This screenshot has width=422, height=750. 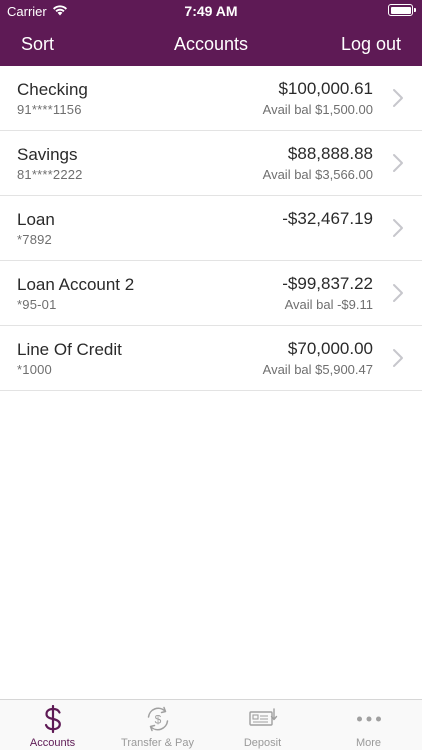 What do you see at coordinates (327, 218) in the screenshot?
I see `account-balance: -$32,467.19` at bounding box center [327, 218].